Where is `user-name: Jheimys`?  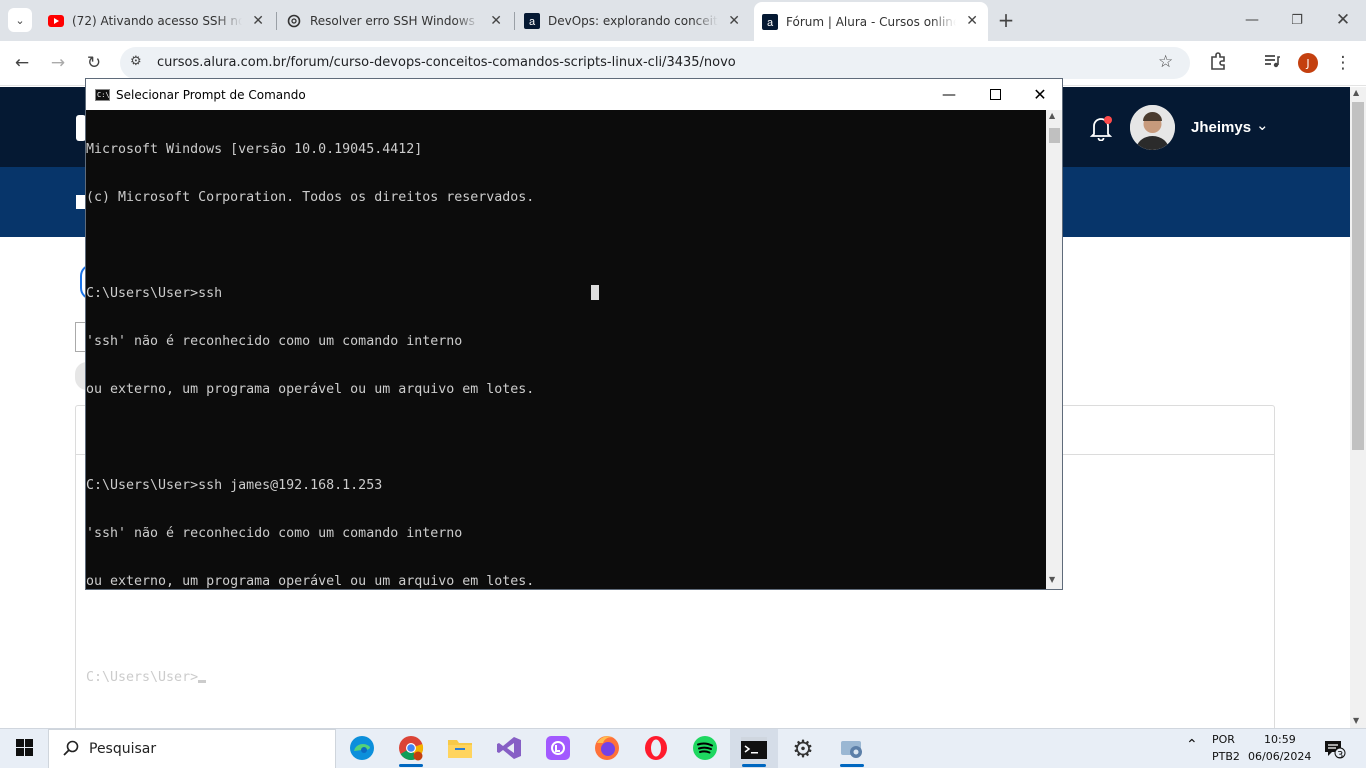 user-name: Jheimys is located at coordinates (1221, 127).